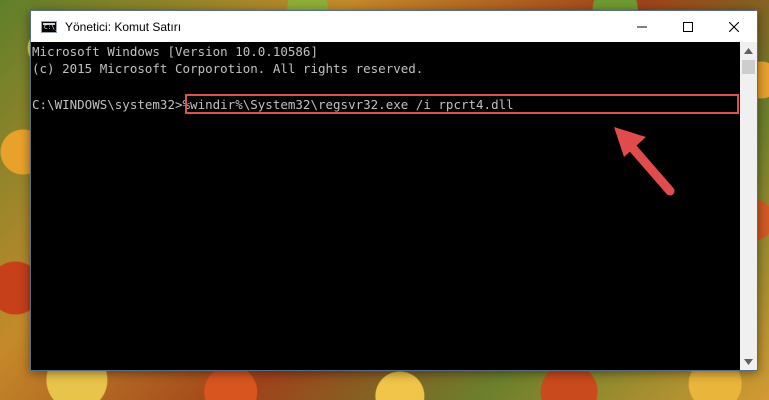  Describe the element at coordinates (462, 104) in the screenshot. I see `command-highlight-box` at that location.